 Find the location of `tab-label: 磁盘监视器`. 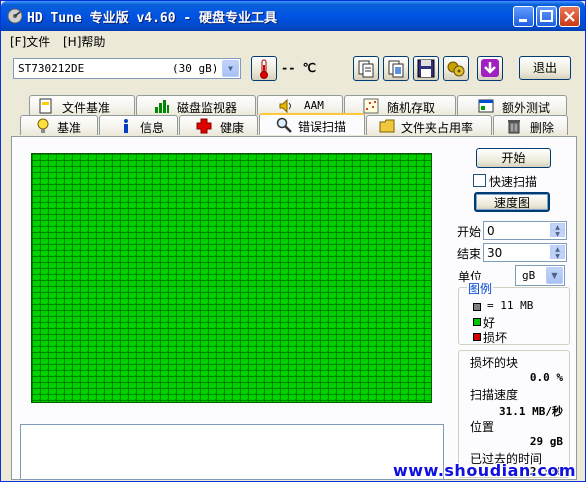

tab-label: 磁盘监视器 is located at coordinates (207, 108).